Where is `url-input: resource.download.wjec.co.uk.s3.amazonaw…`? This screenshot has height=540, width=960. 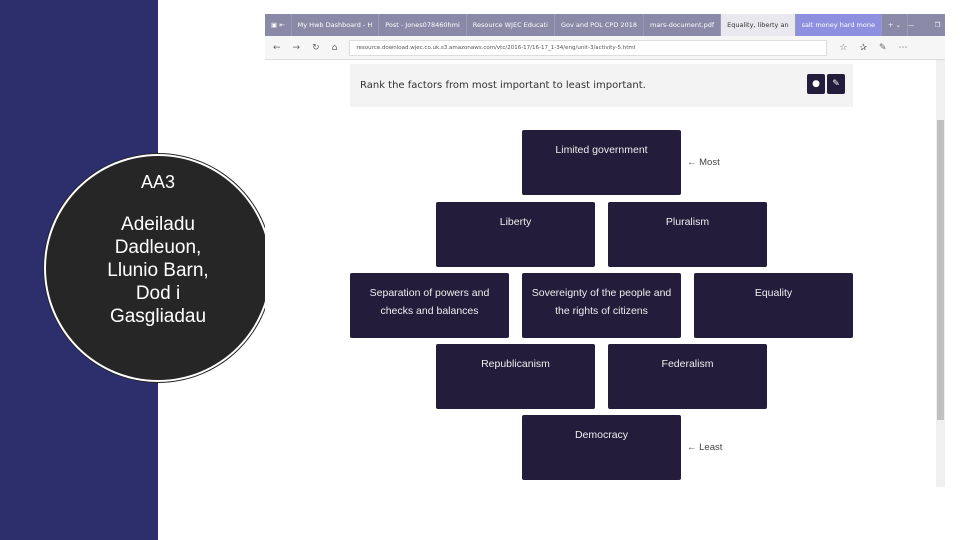
url-input: resource.download.wjec.co.uk.s3.amazonaw… is located at coordinates (588, 47).